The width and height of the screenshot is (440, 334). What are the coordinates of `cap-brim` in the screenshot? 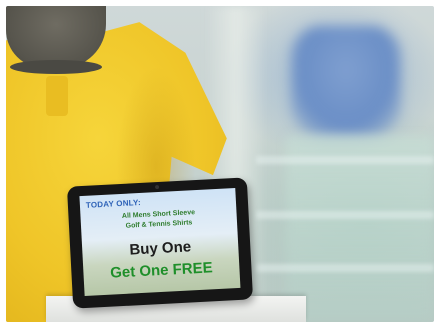 It's located at (56, 67).